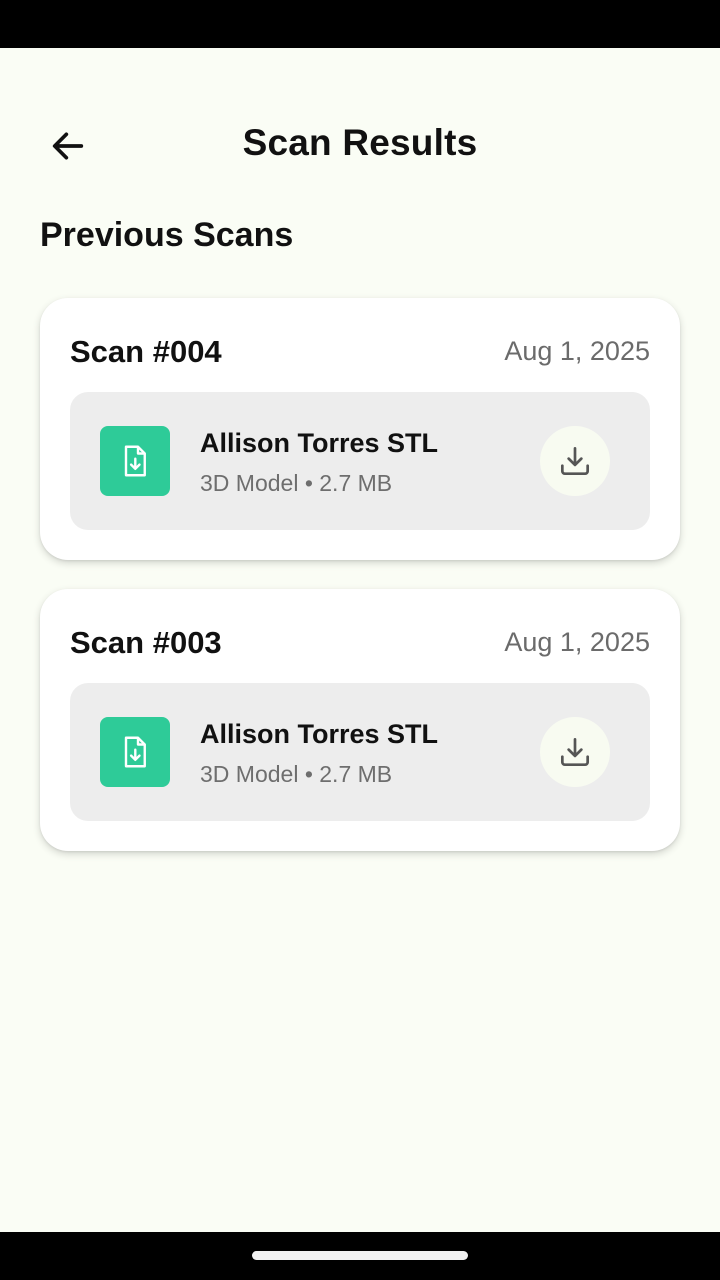 This screenshot has height=1280, width=720. Describe the element at coordinates (146, 351) in the screenshot. I see `scan-title: Scan #004` at that location.